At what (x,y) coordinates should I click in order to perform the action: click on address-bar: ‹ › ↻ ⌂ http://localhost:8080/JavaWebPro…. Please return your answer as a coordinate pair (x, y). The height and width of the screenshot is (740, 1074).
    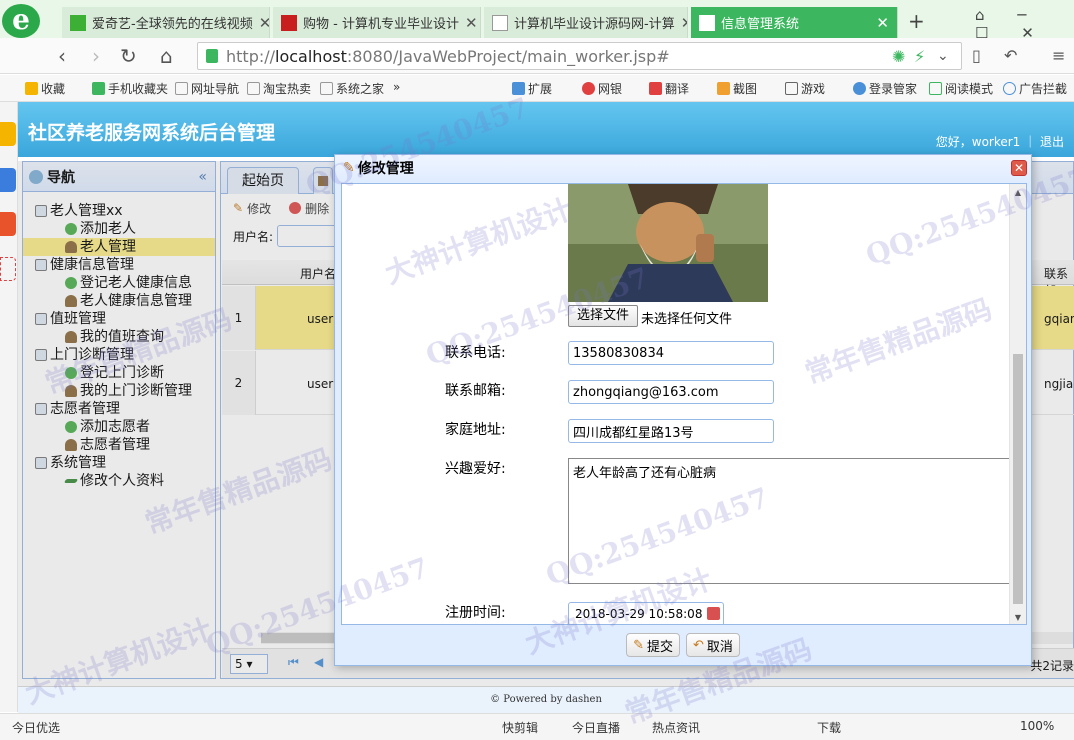
    Looking at the image, I should click on (537, 56).